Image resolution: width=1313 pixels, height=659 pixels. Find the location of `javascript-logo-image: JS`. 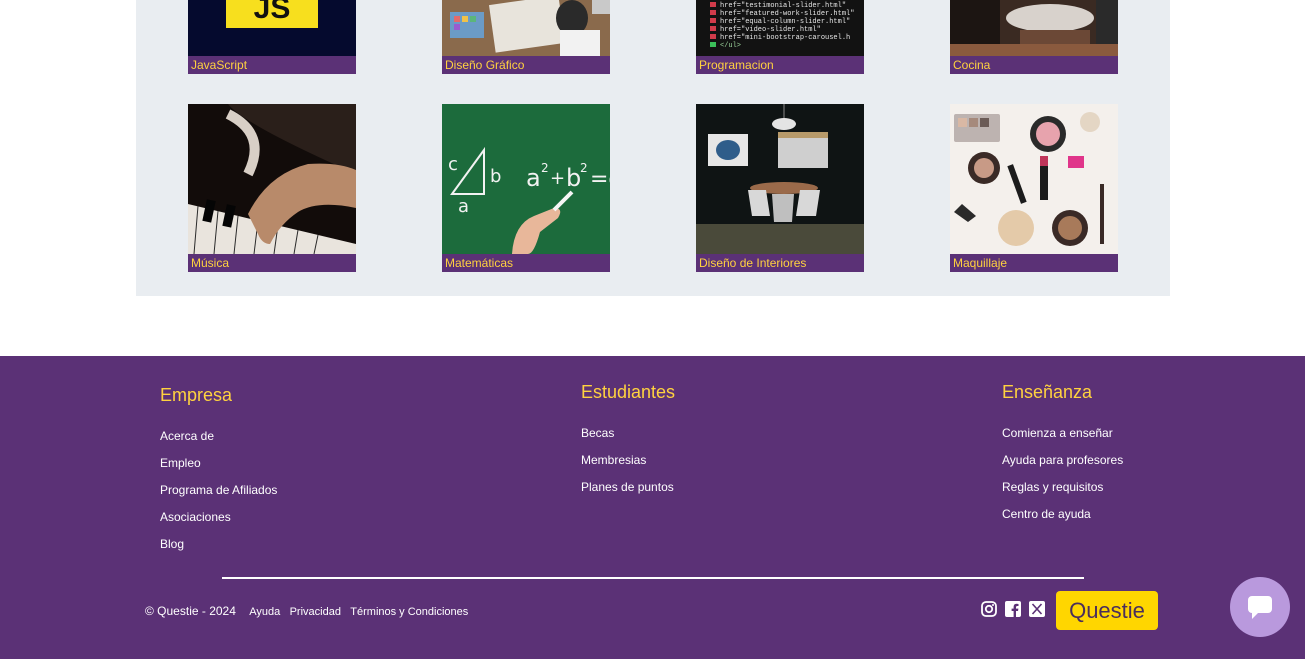

javascript-logo-image: JS is located at coordinates (272, 28).